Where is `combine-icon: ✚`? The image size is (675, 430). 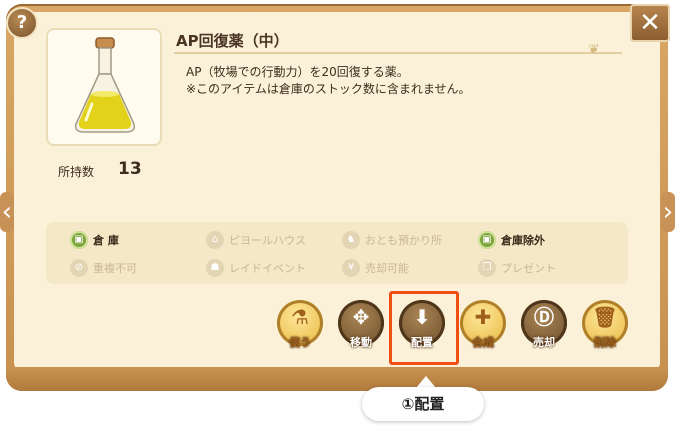
combine-icon: ✚ is located at coordinates (483, 317).